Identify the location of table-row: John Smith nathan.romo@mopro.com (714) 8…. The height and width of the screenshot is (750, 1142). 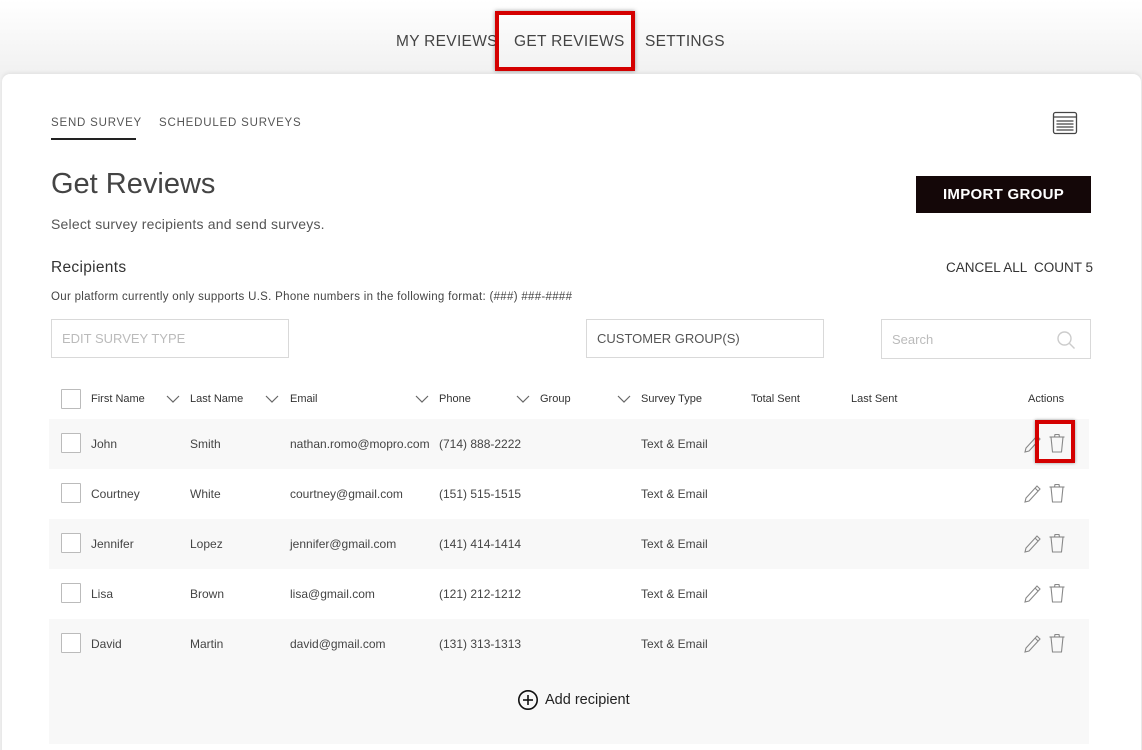
(569, 444).